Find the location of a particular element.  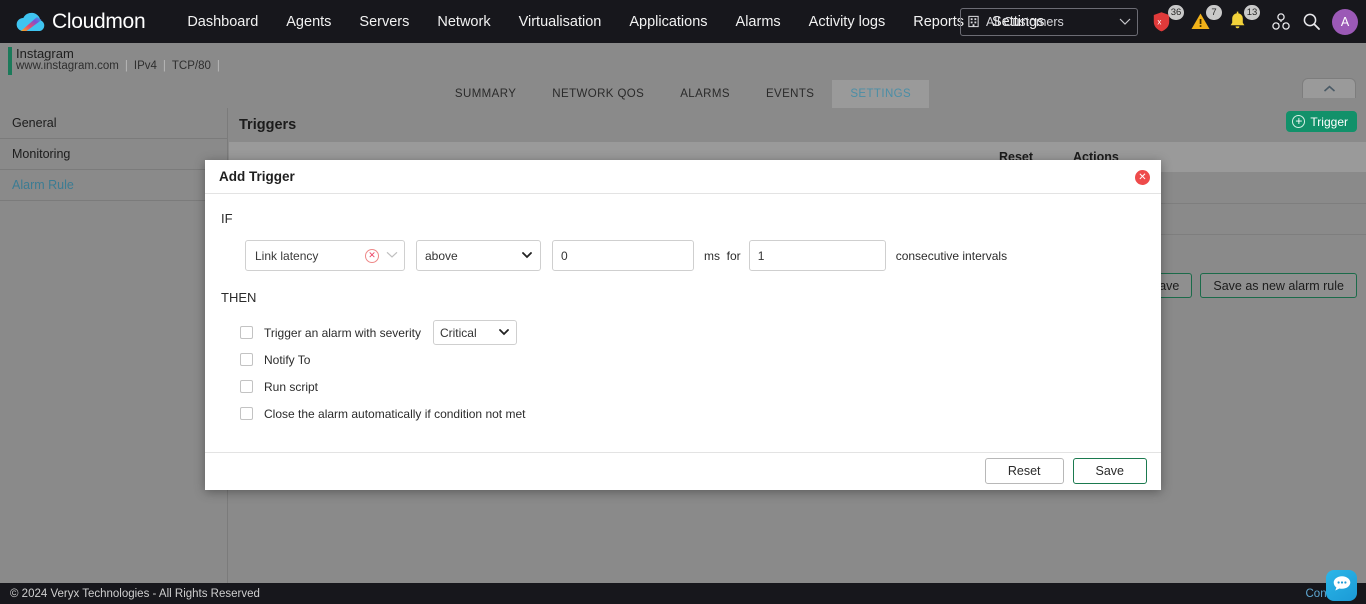

search-icon is located at coordinates (1311, 22).